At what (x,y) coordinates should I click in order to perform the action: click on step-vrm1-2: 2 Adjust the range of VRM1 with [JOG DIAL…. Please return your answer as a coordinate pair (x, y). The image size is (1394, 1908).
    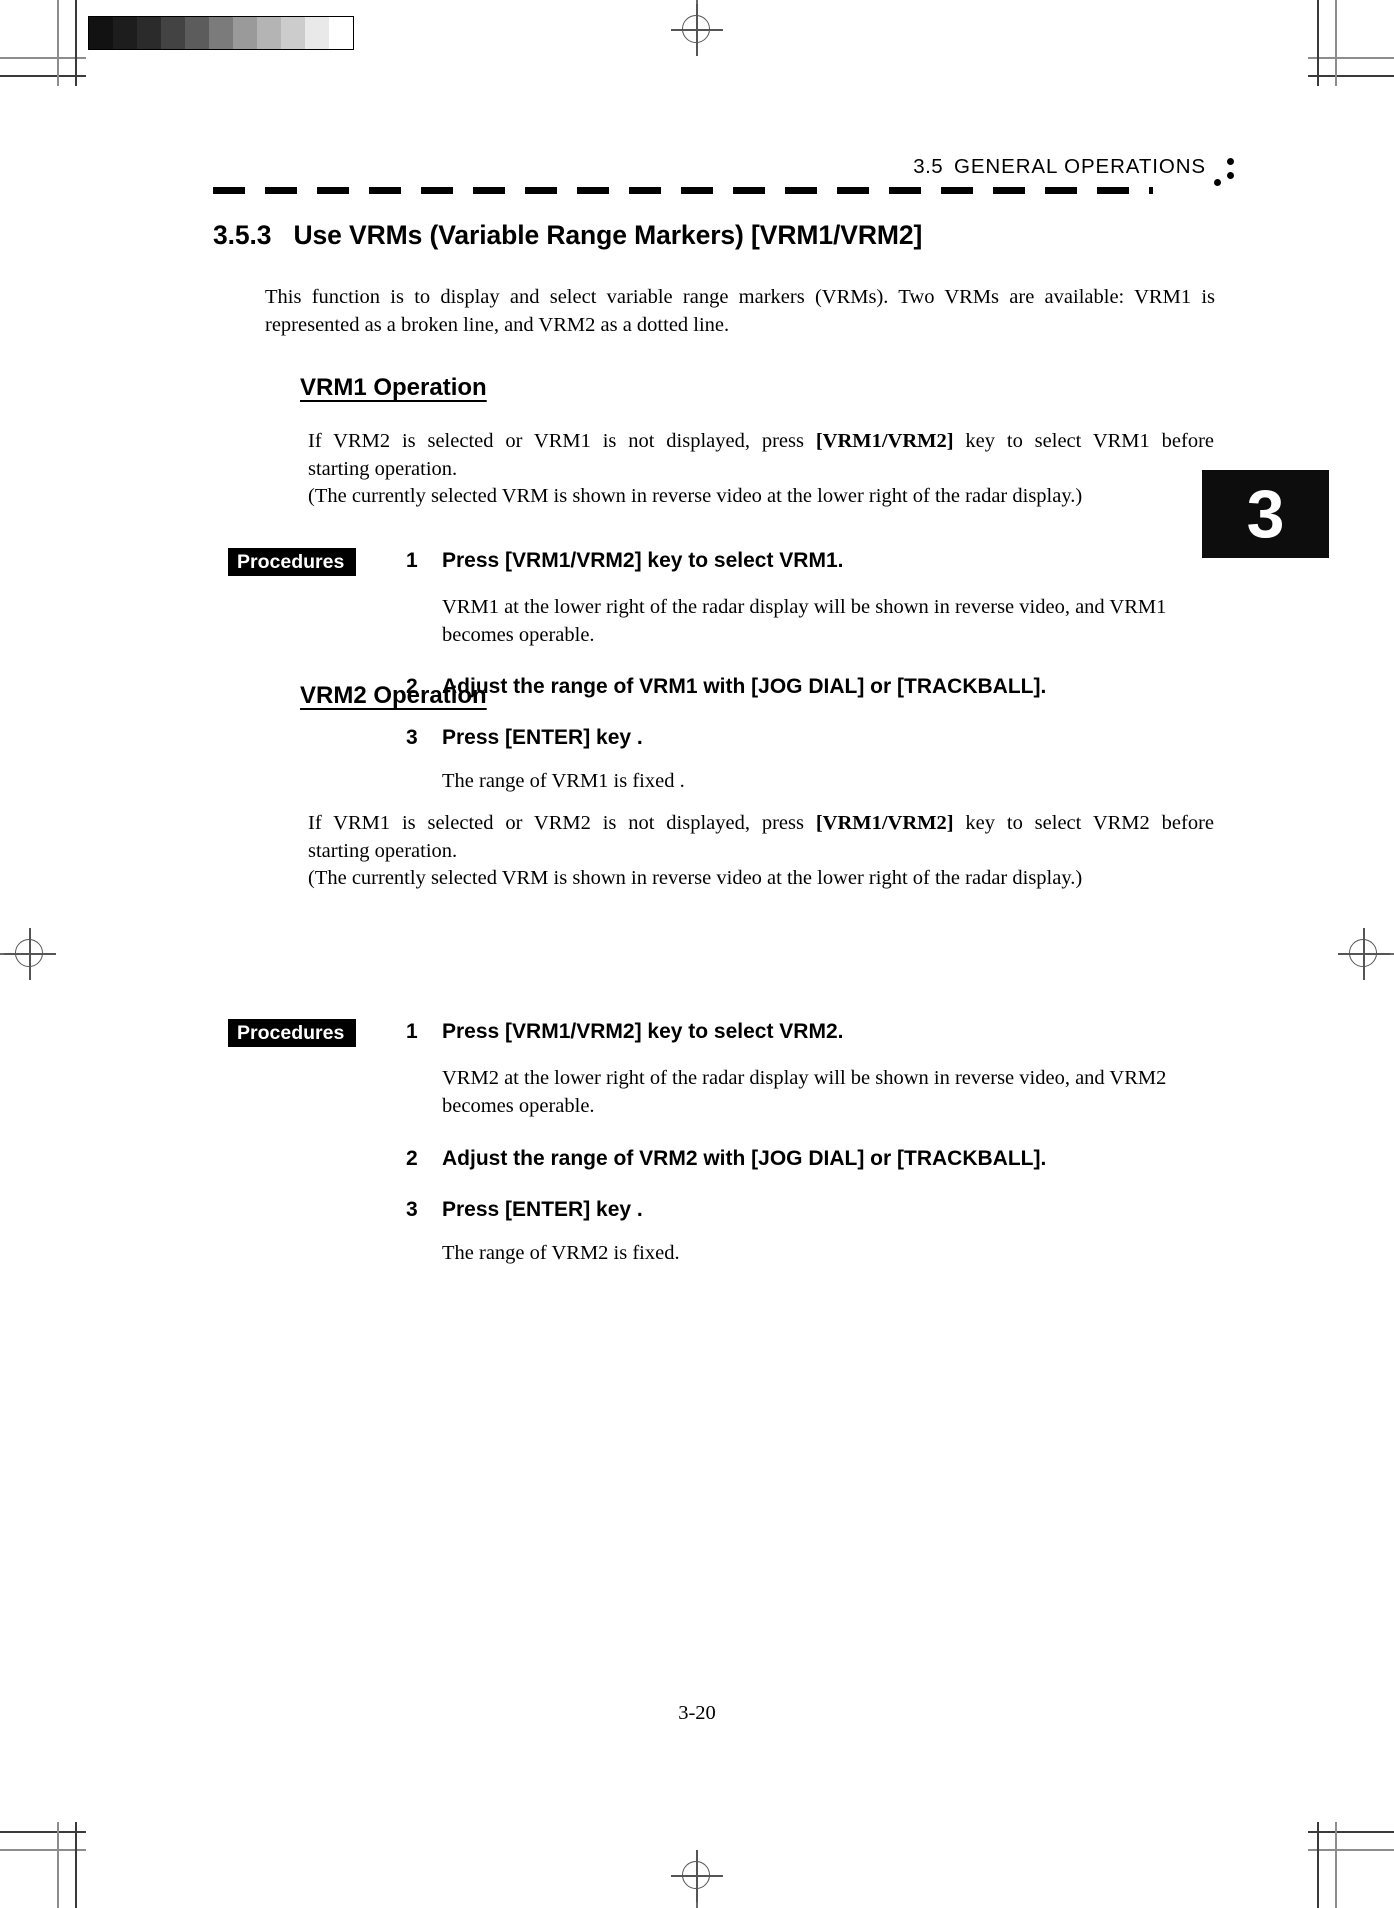
    Looking at the image, I should click on (726, 687).